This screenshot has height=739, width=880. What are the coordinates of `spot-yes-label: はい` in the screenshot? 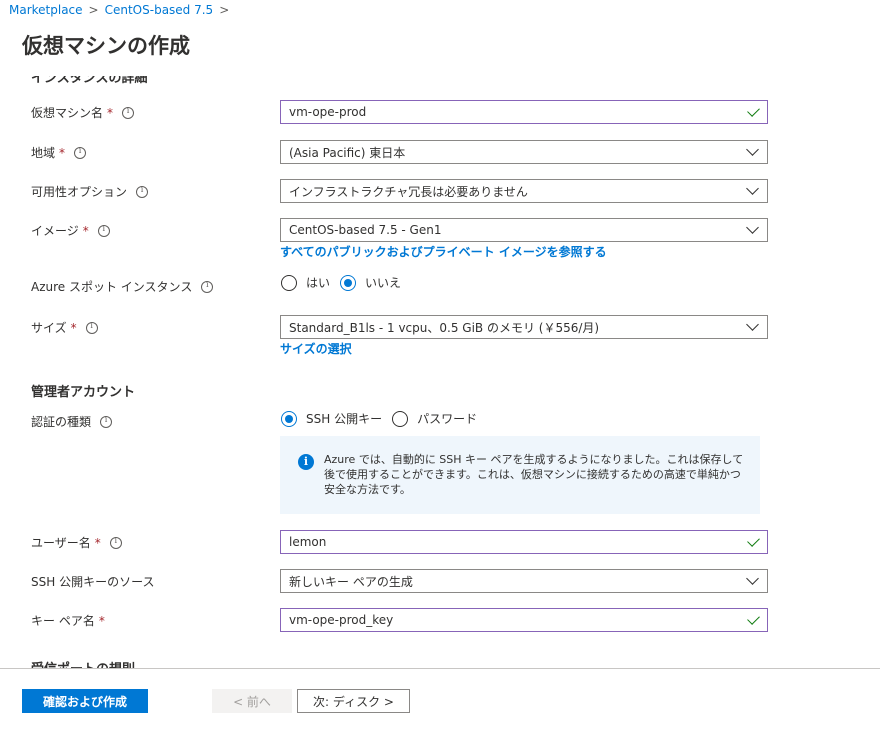 It's located at (318, 283).